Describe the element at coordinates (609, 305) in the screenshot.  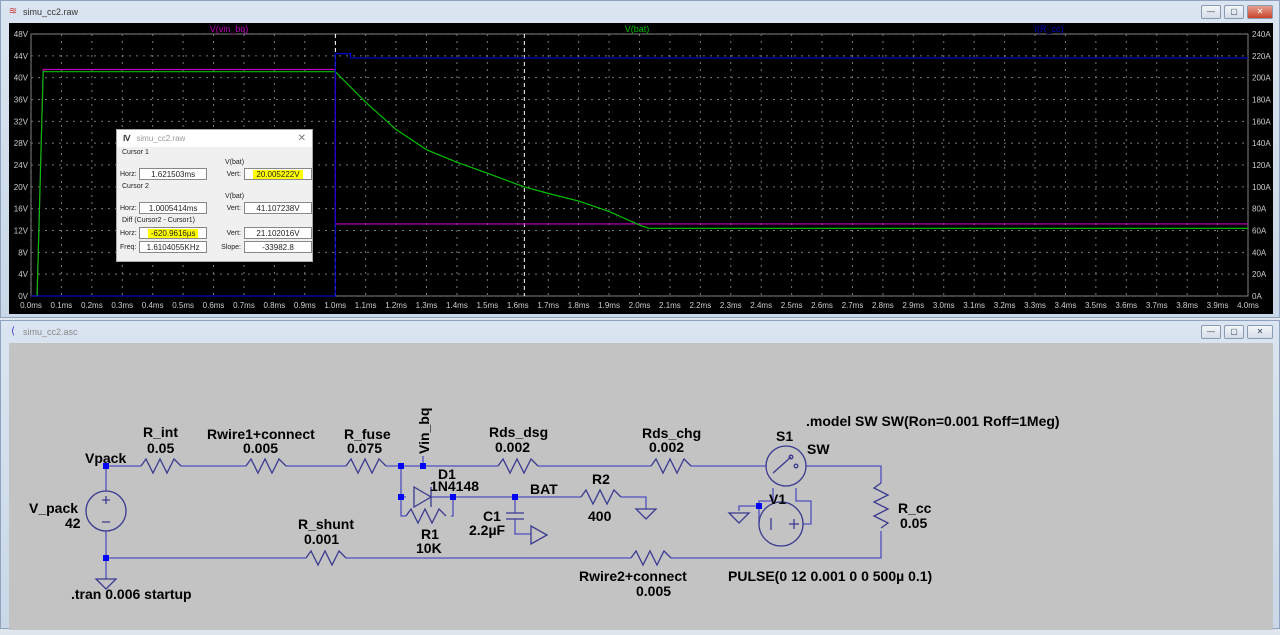
I see `x-tick-label: 1.9ms` at that location.